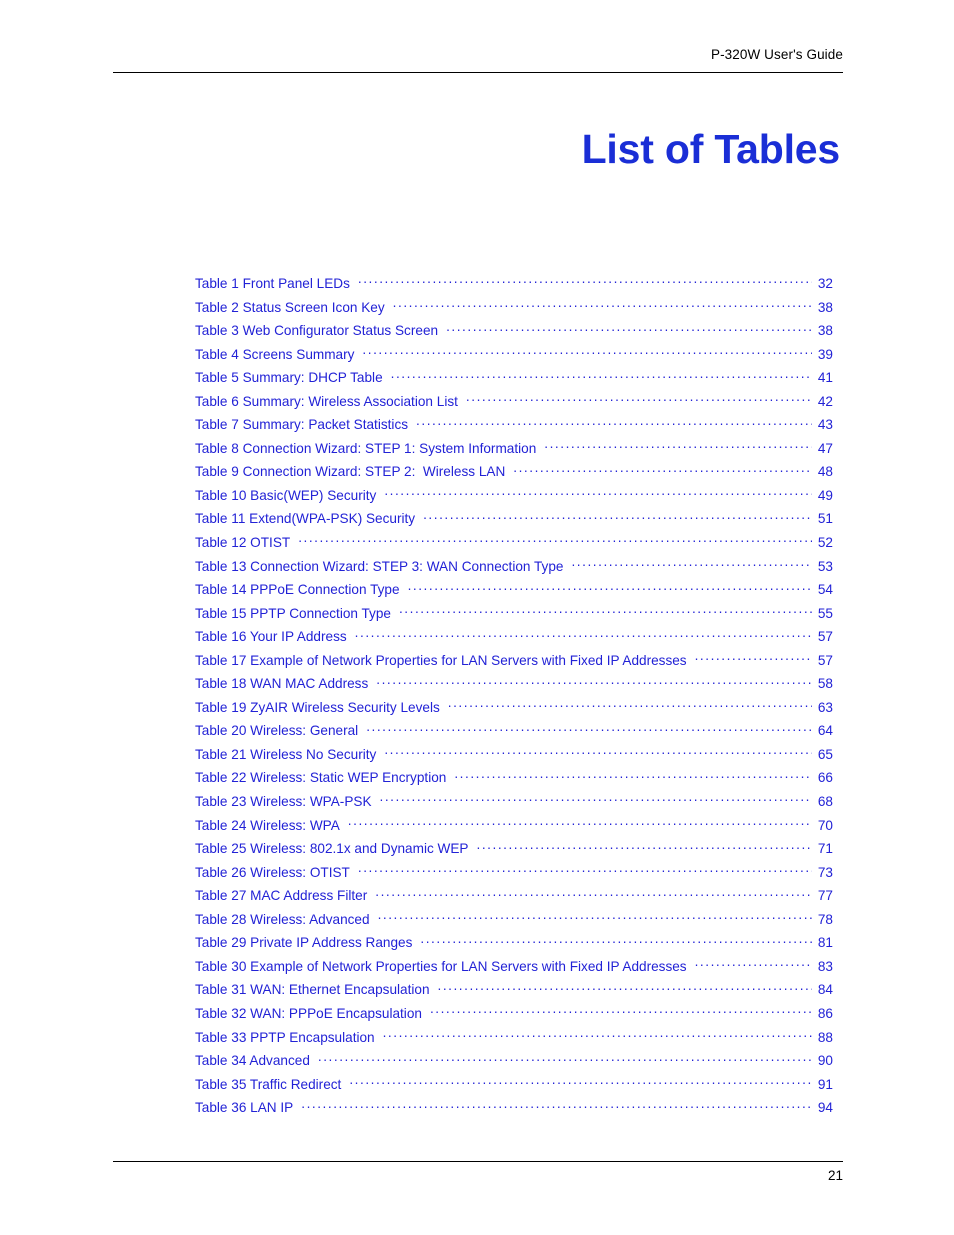 This screenshot has width=954, height=1235. I want to click on toc-entry: Table 2 Status Screen Icon Key 38, so click(514, 308).